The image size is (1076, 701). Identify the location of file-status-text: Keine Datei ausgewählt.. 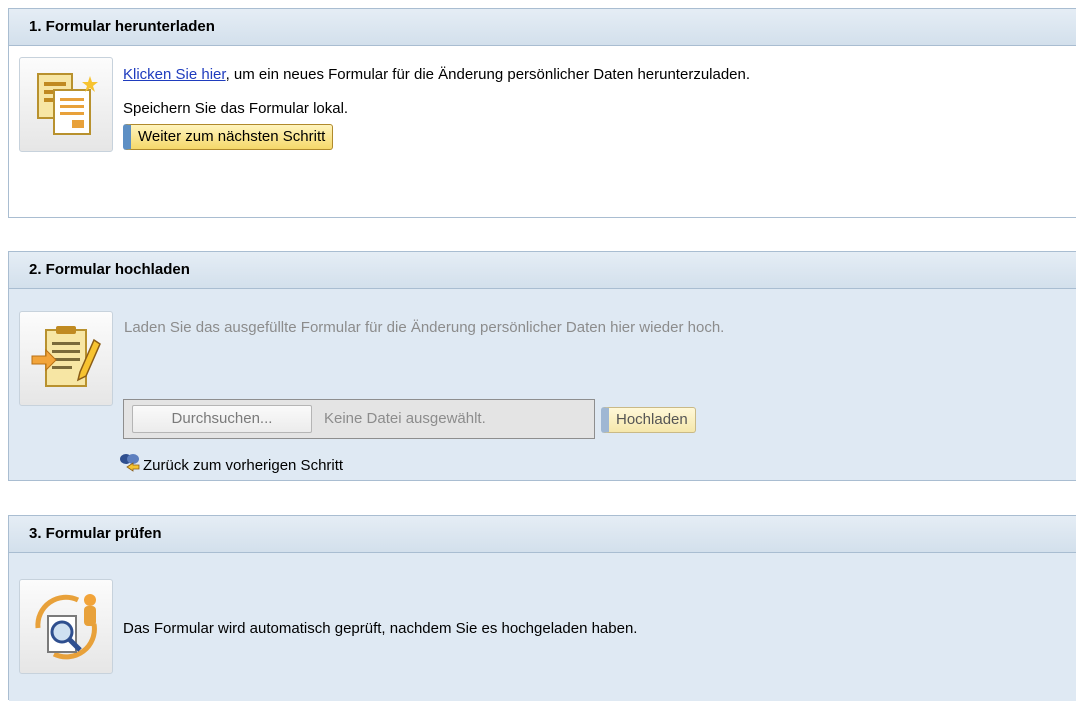
(405, 418).